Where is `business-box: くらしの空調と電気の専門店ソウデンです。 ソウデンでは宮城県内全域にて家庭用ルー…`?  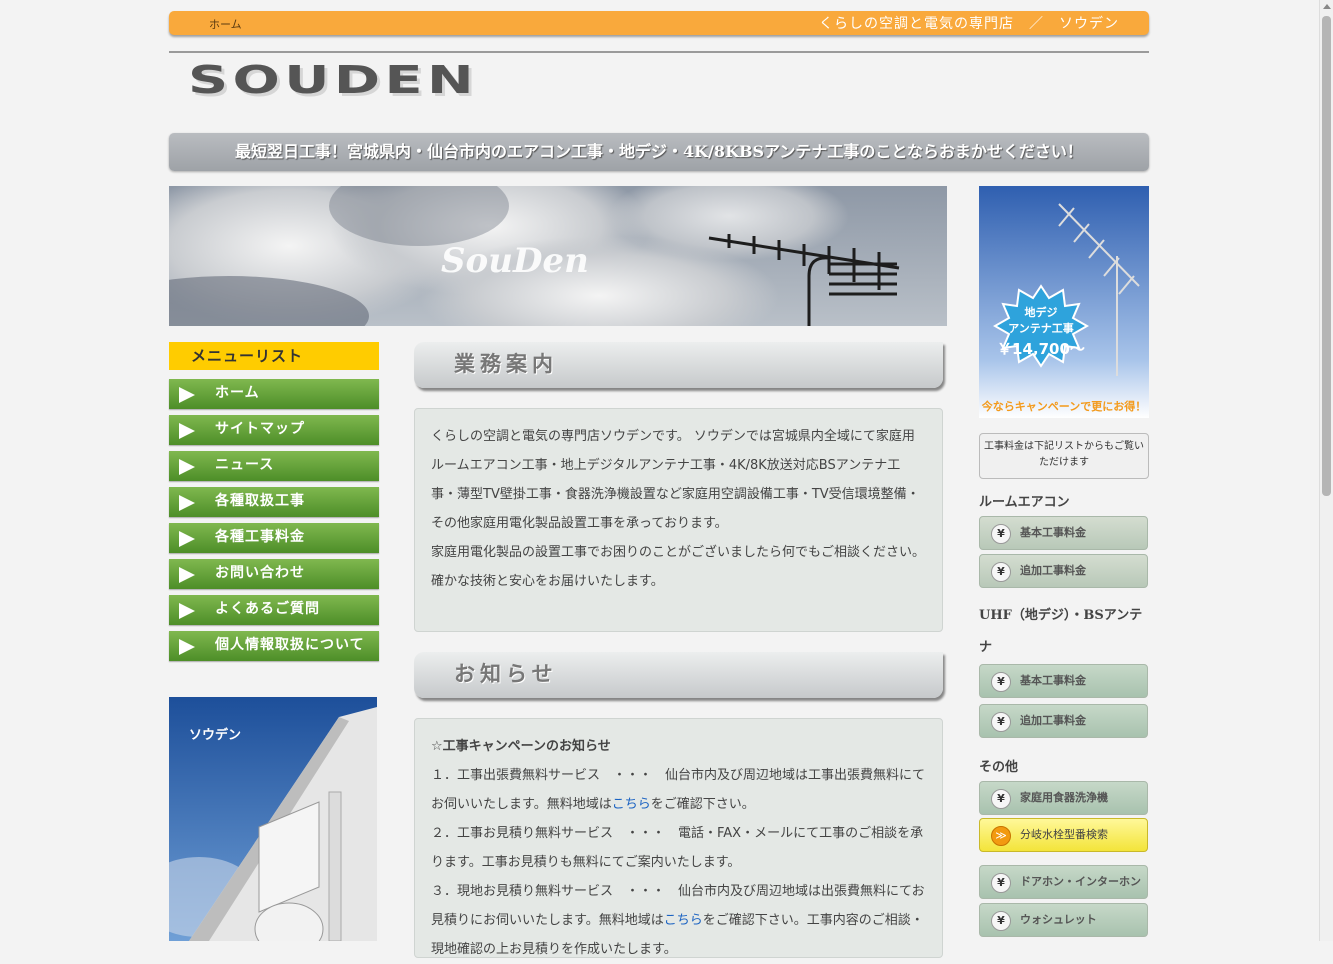
business-box: くらしの空調と電気の専門店ソウデンです。 ソウデンでは宮城県内全域にて家庭用ルー… is located at coordinates (678, 520).